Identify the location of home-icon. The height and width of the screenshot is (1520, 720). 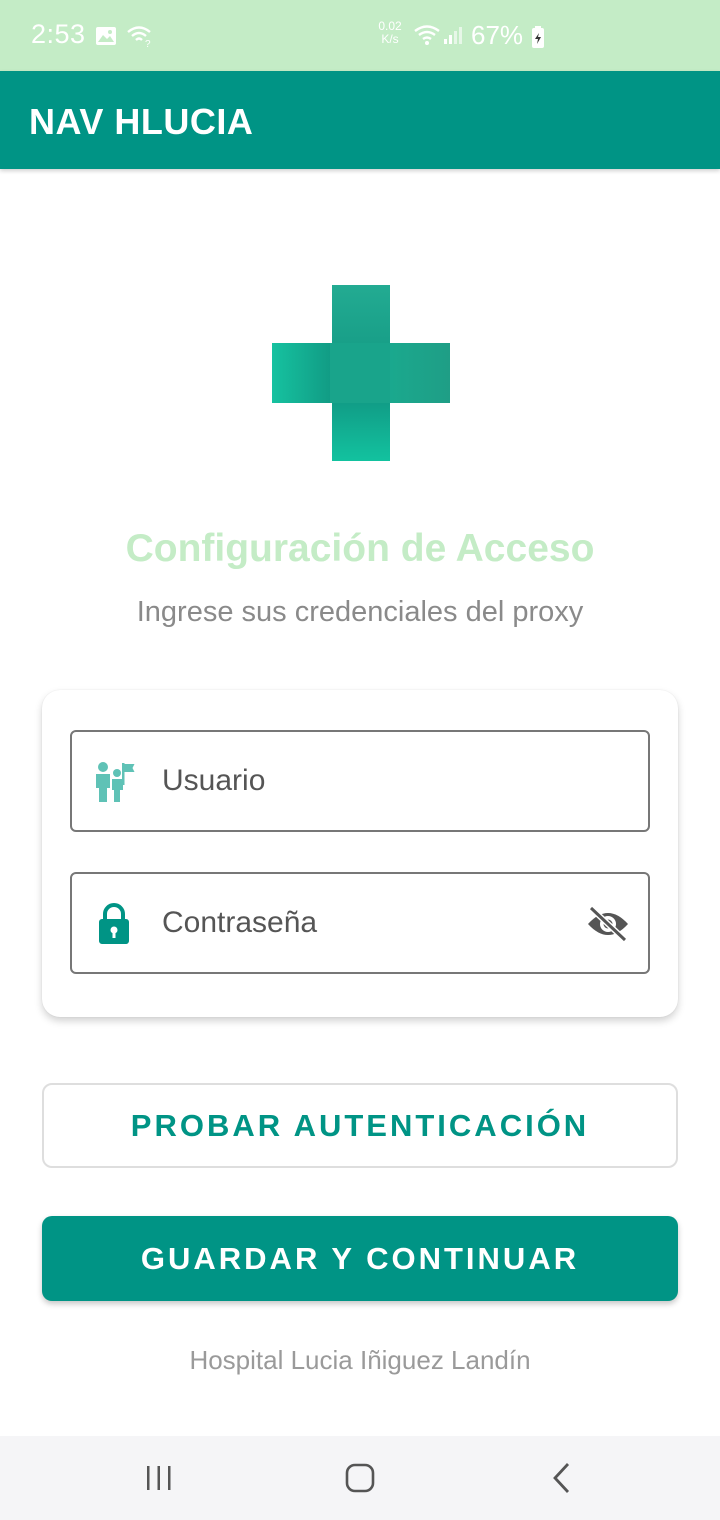
(360, 1478).